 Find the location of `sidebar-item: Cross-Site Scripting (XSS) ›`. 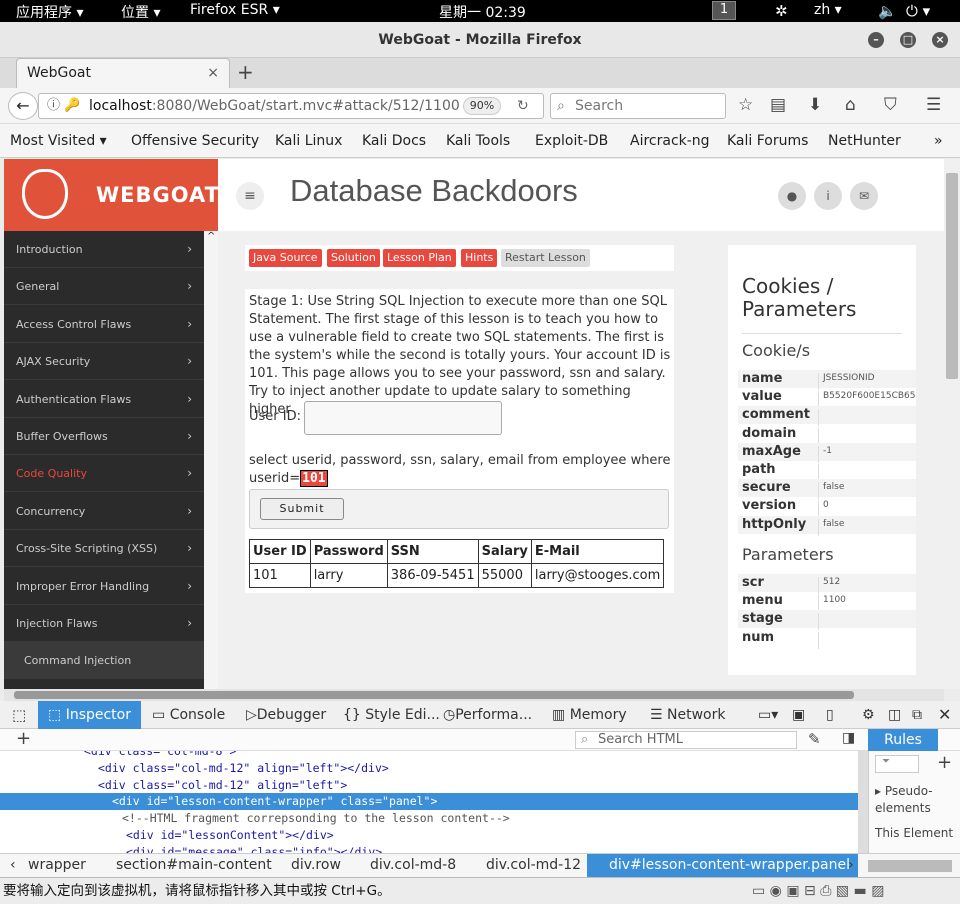

sidebar-item: Cross-Site Scripting (XSS) › is located at coordinates (104, 549).